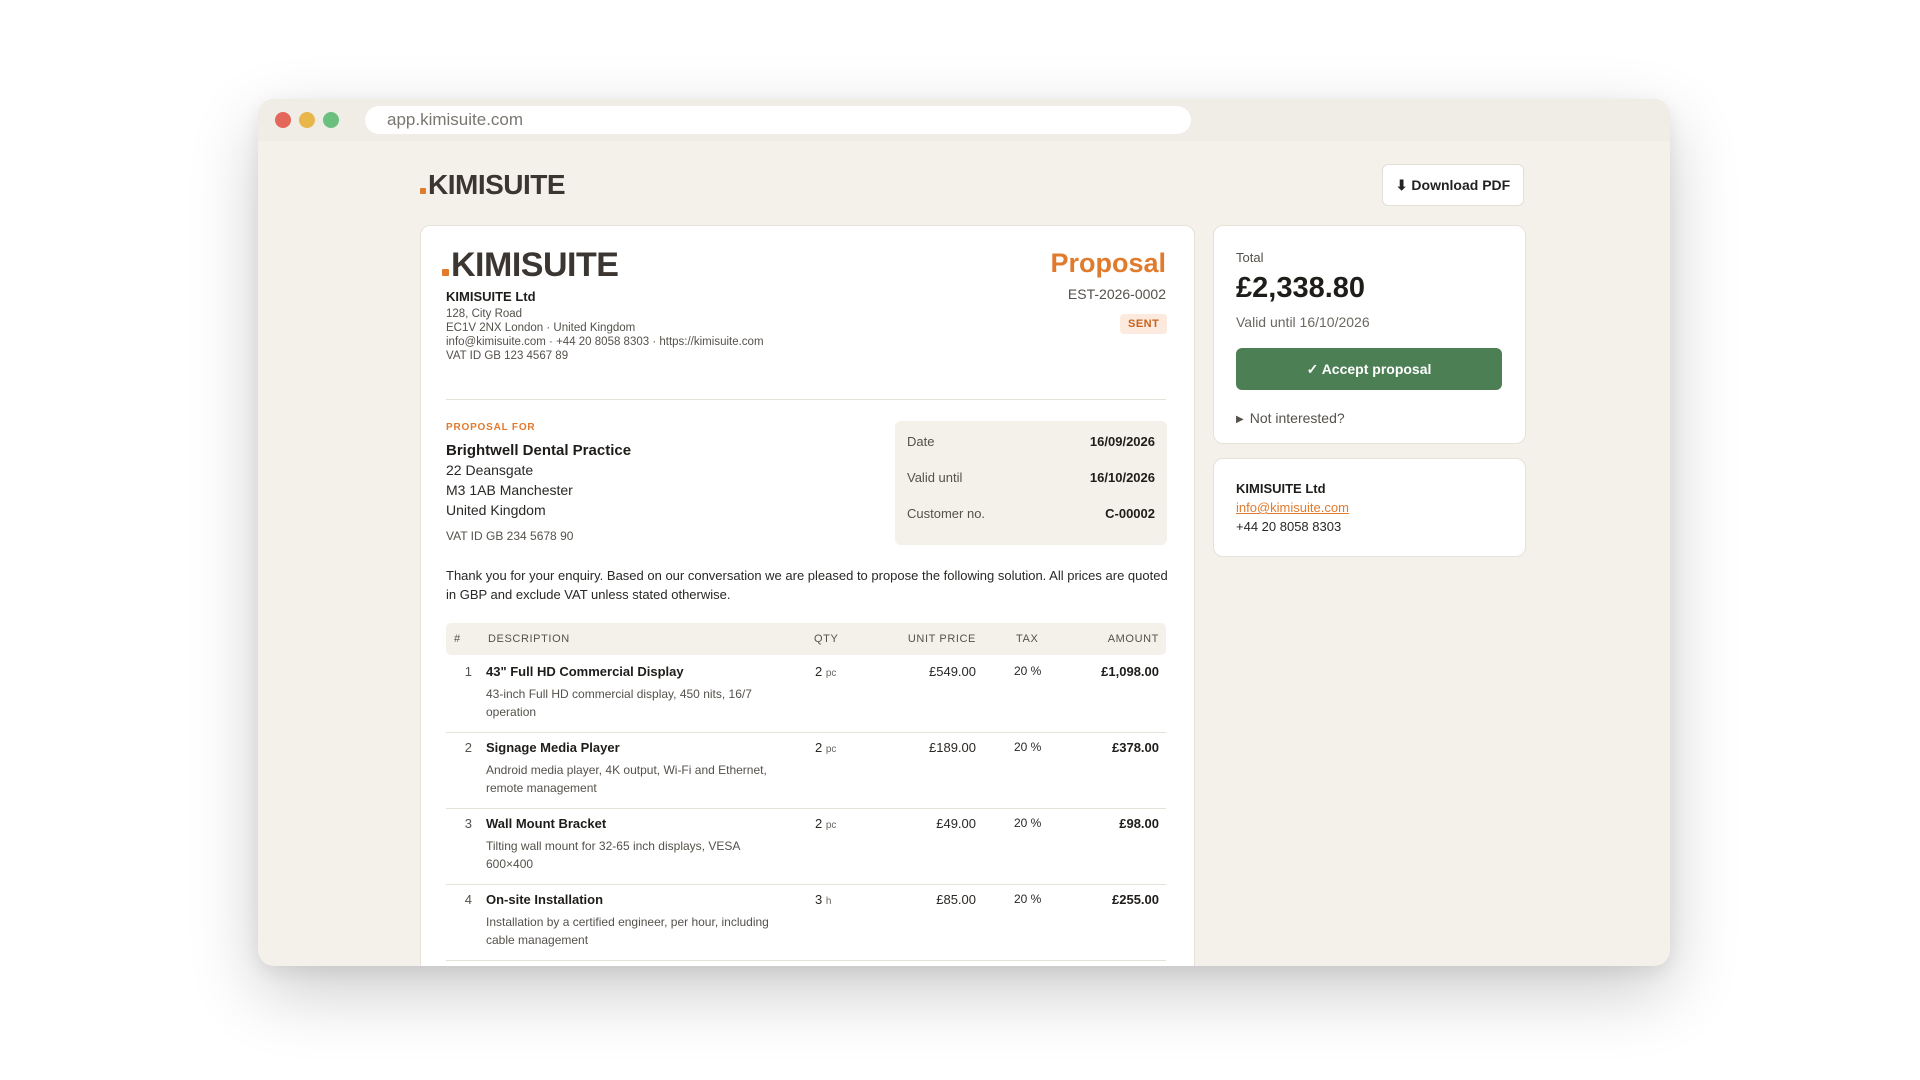 The width and height of the screenshot is (1920, 1080). I want to click on col-header-tax: TAX, so click(1027, 639).